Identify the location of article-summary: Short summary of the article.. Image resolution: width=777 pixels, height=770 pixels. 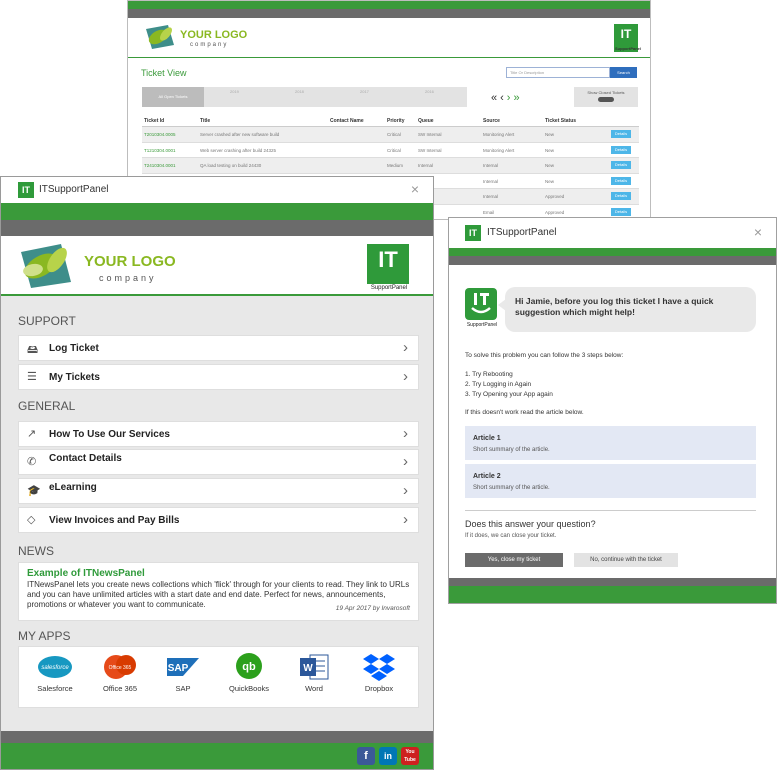
(511, 488).